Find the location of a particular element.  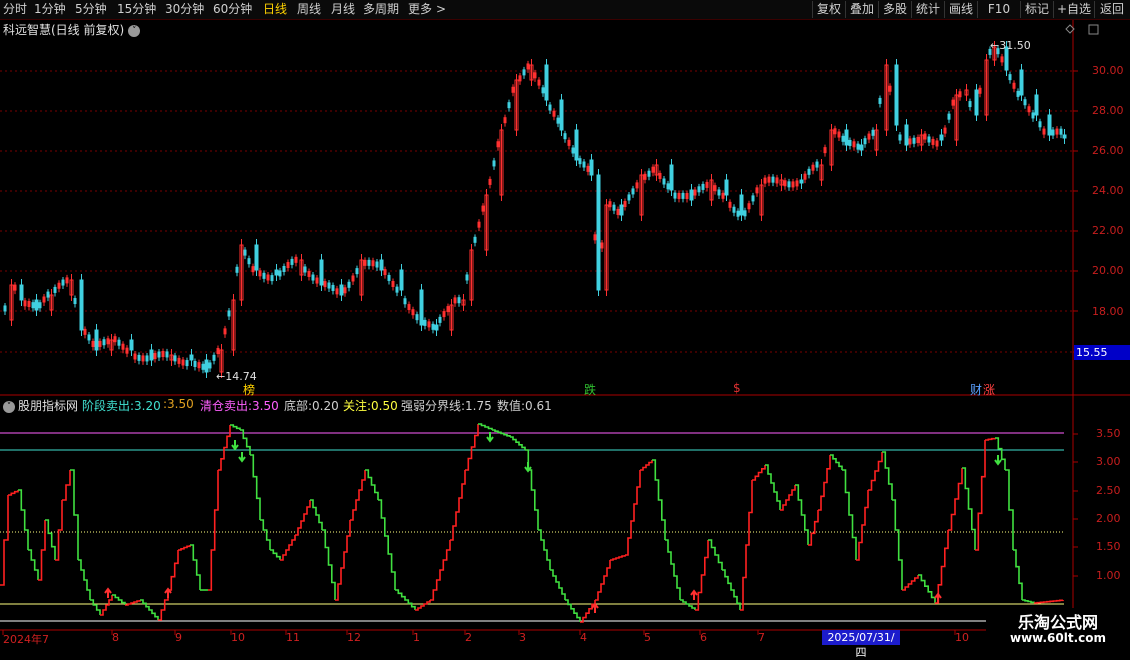

event-marker-die: 跌 is located at coordinates (590, 389).